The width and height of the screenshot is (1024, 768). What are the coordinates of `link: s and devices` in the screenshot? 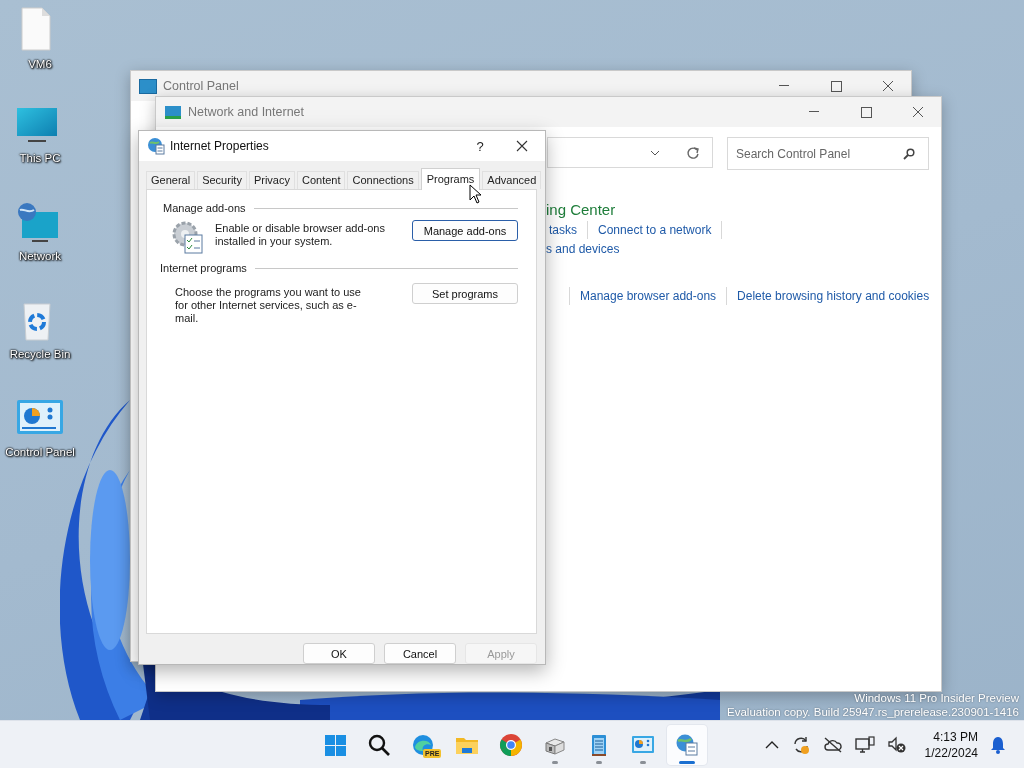 It's located at (588, 249).